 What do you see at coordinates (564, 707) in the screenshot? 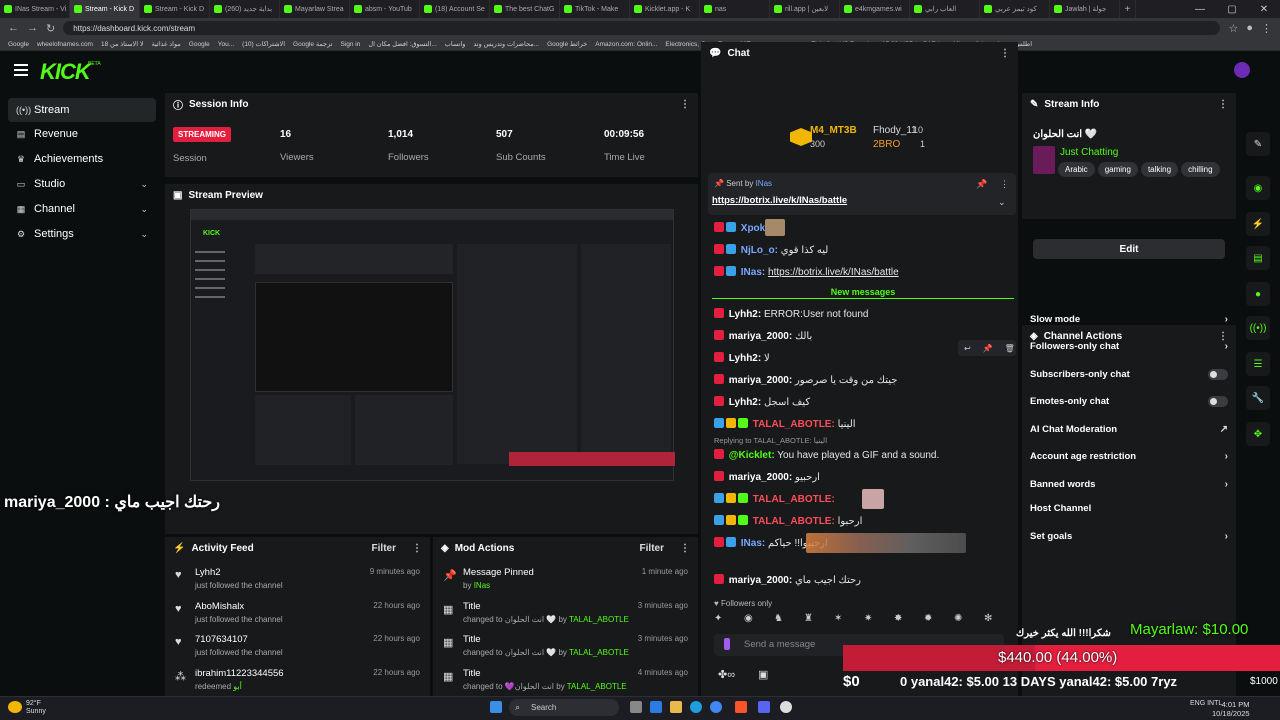
I see `taskbar-search: Search` at bounding box center [564, 707].